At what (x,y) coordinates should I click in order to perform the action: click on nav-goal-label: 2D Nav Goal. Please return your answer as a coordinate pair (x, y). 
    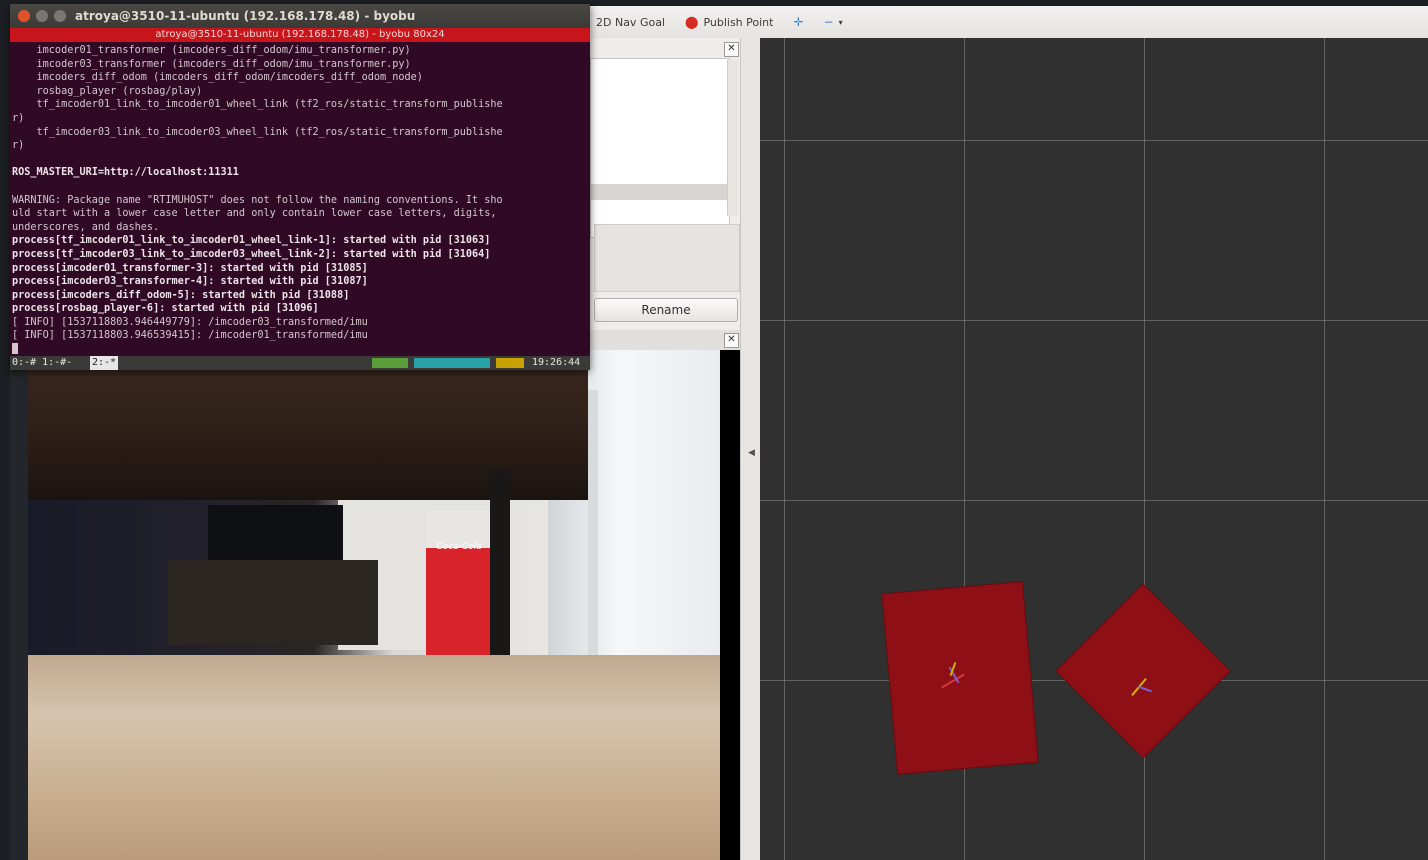
    Looking at the image, I should click on (630, 22).